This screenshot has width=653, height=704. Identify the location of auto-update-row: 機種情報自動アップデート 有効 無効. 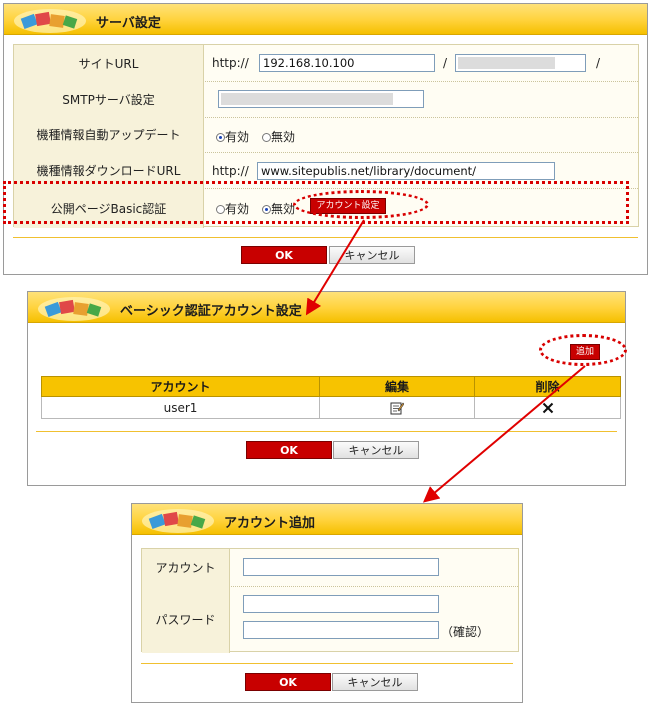
(326, 135).